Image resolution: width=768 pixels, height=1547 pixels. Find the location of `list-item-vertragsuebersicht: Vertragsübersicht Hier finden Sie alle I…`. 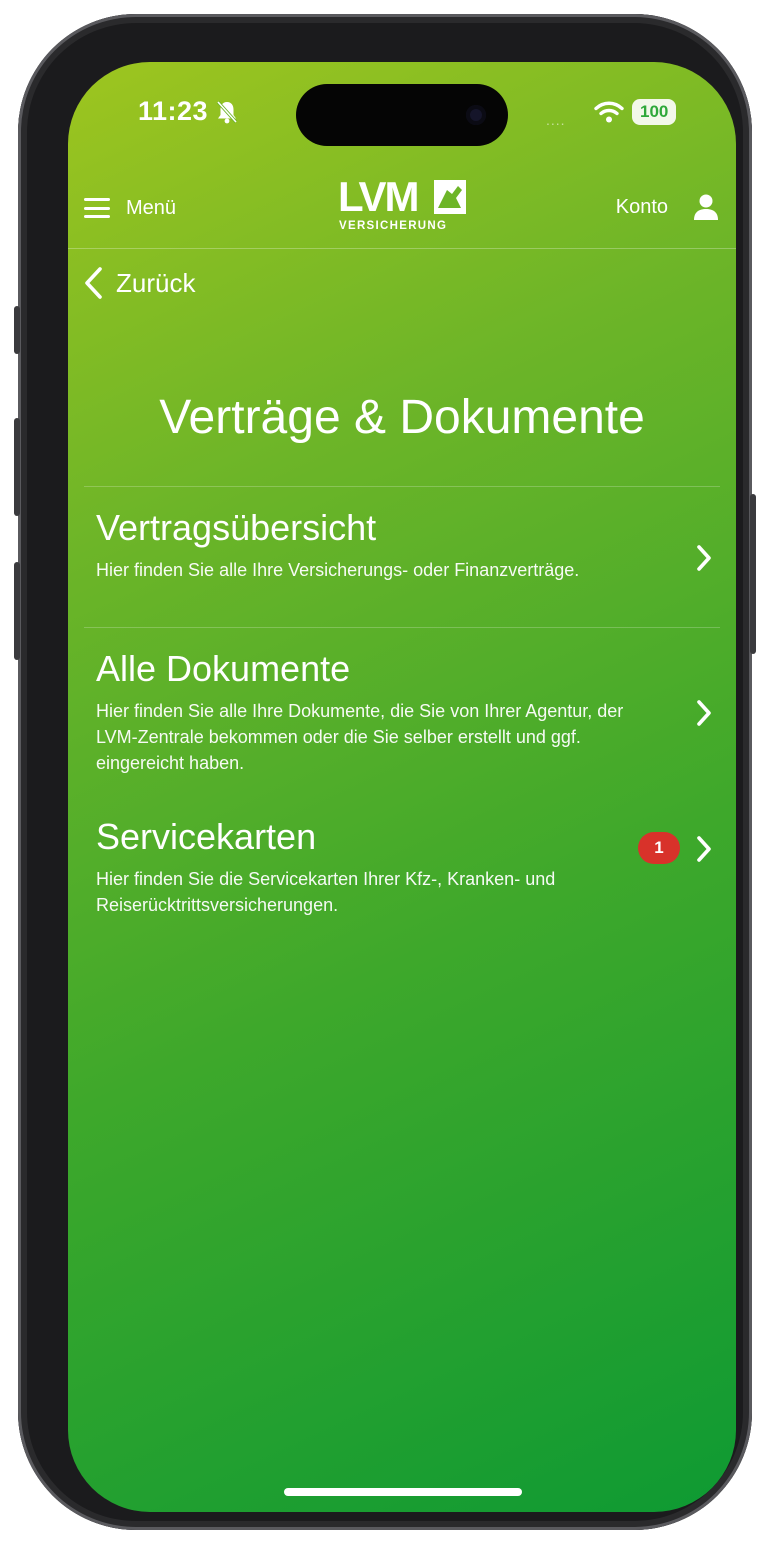

list-item-vertragsuebersicht: Vertragsübersicht Hier finden Sie alle I… is located at coordinates (402, 556).